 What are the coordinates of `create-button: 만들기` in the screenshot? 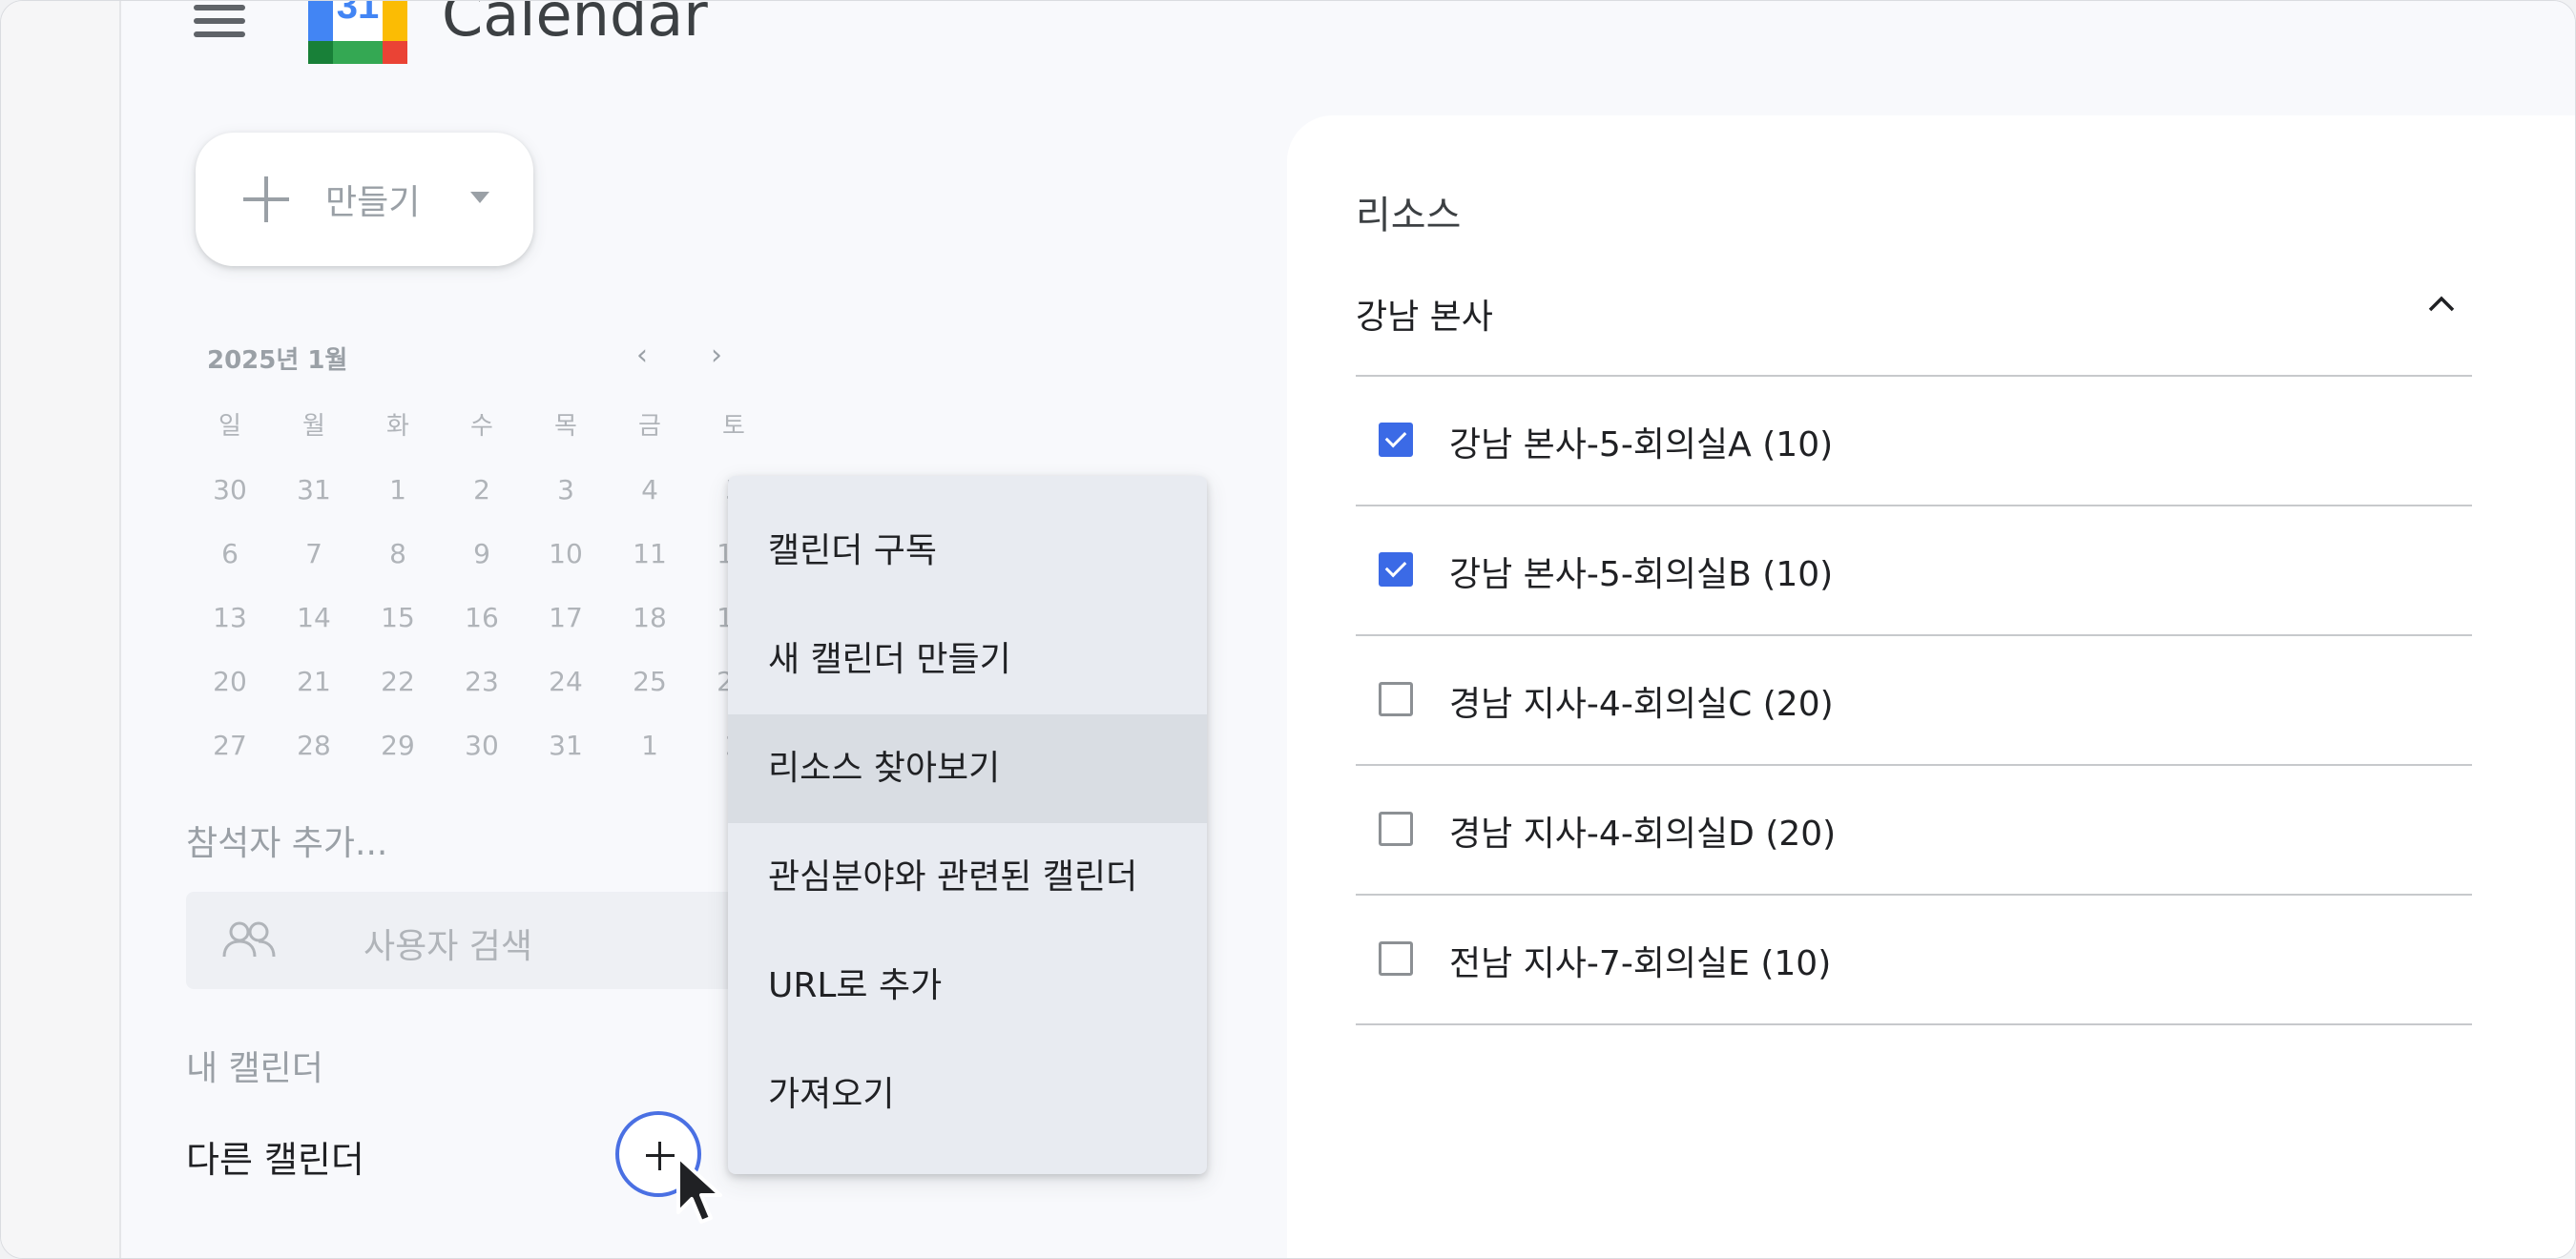 It's located at (364, 199).